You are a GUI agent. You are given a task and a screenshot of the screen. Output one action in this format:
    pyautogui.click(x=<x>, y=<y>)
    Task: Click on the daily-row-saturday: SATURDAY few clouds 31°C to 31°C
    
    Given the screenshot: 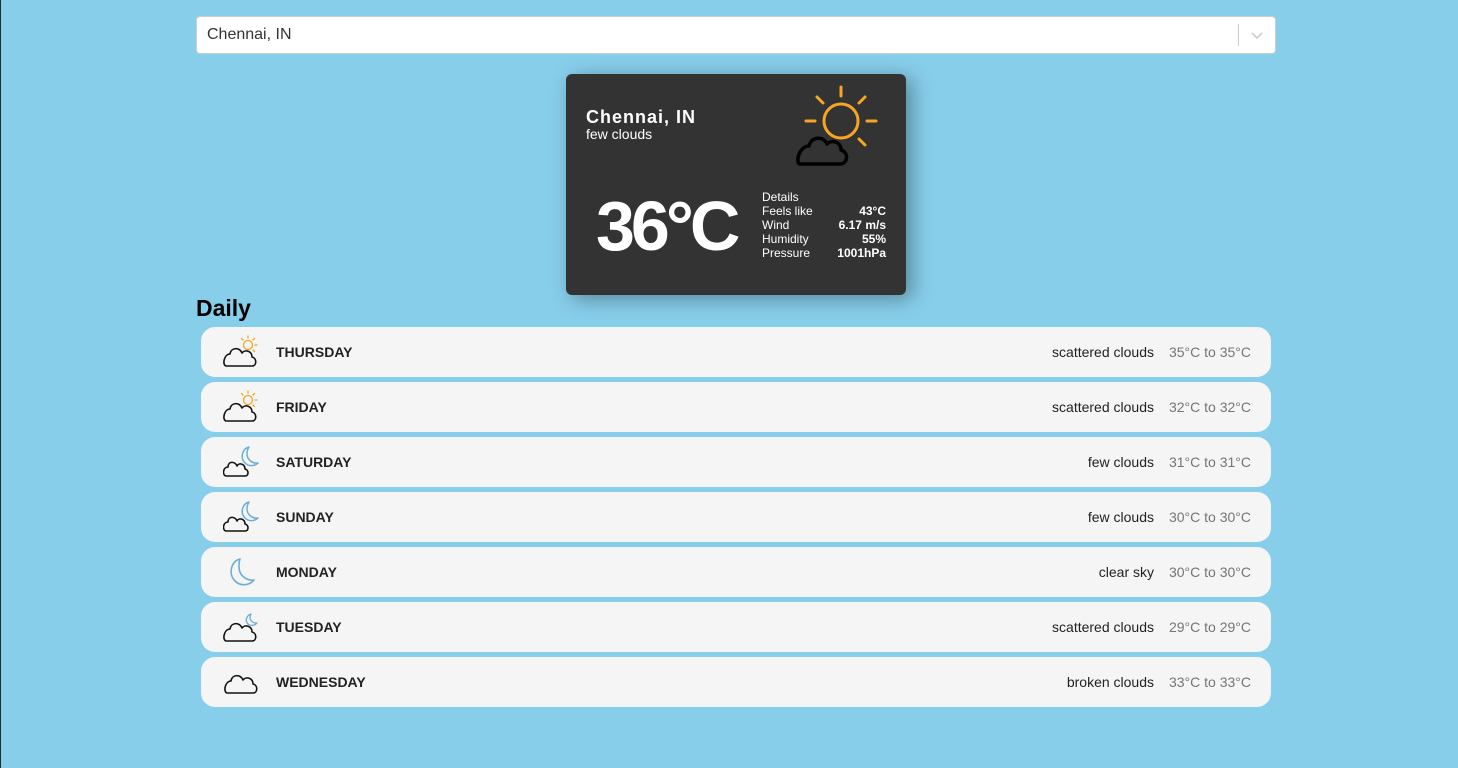 What is the action you would take?
    pyautogui.click(x=736, y=462)
    